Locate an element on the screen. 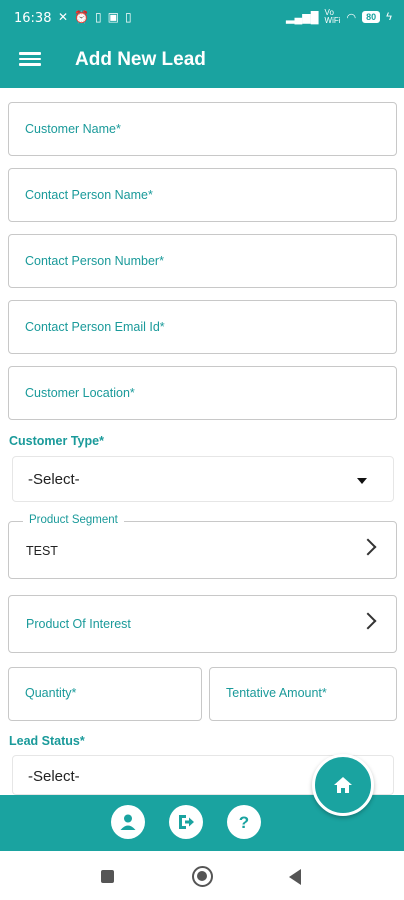 The width and height of the screenshot is (404, 900). status-notification-icons: ✕ ⏰ ▯ ▣ ▯ is located at coordinates (95, 17).